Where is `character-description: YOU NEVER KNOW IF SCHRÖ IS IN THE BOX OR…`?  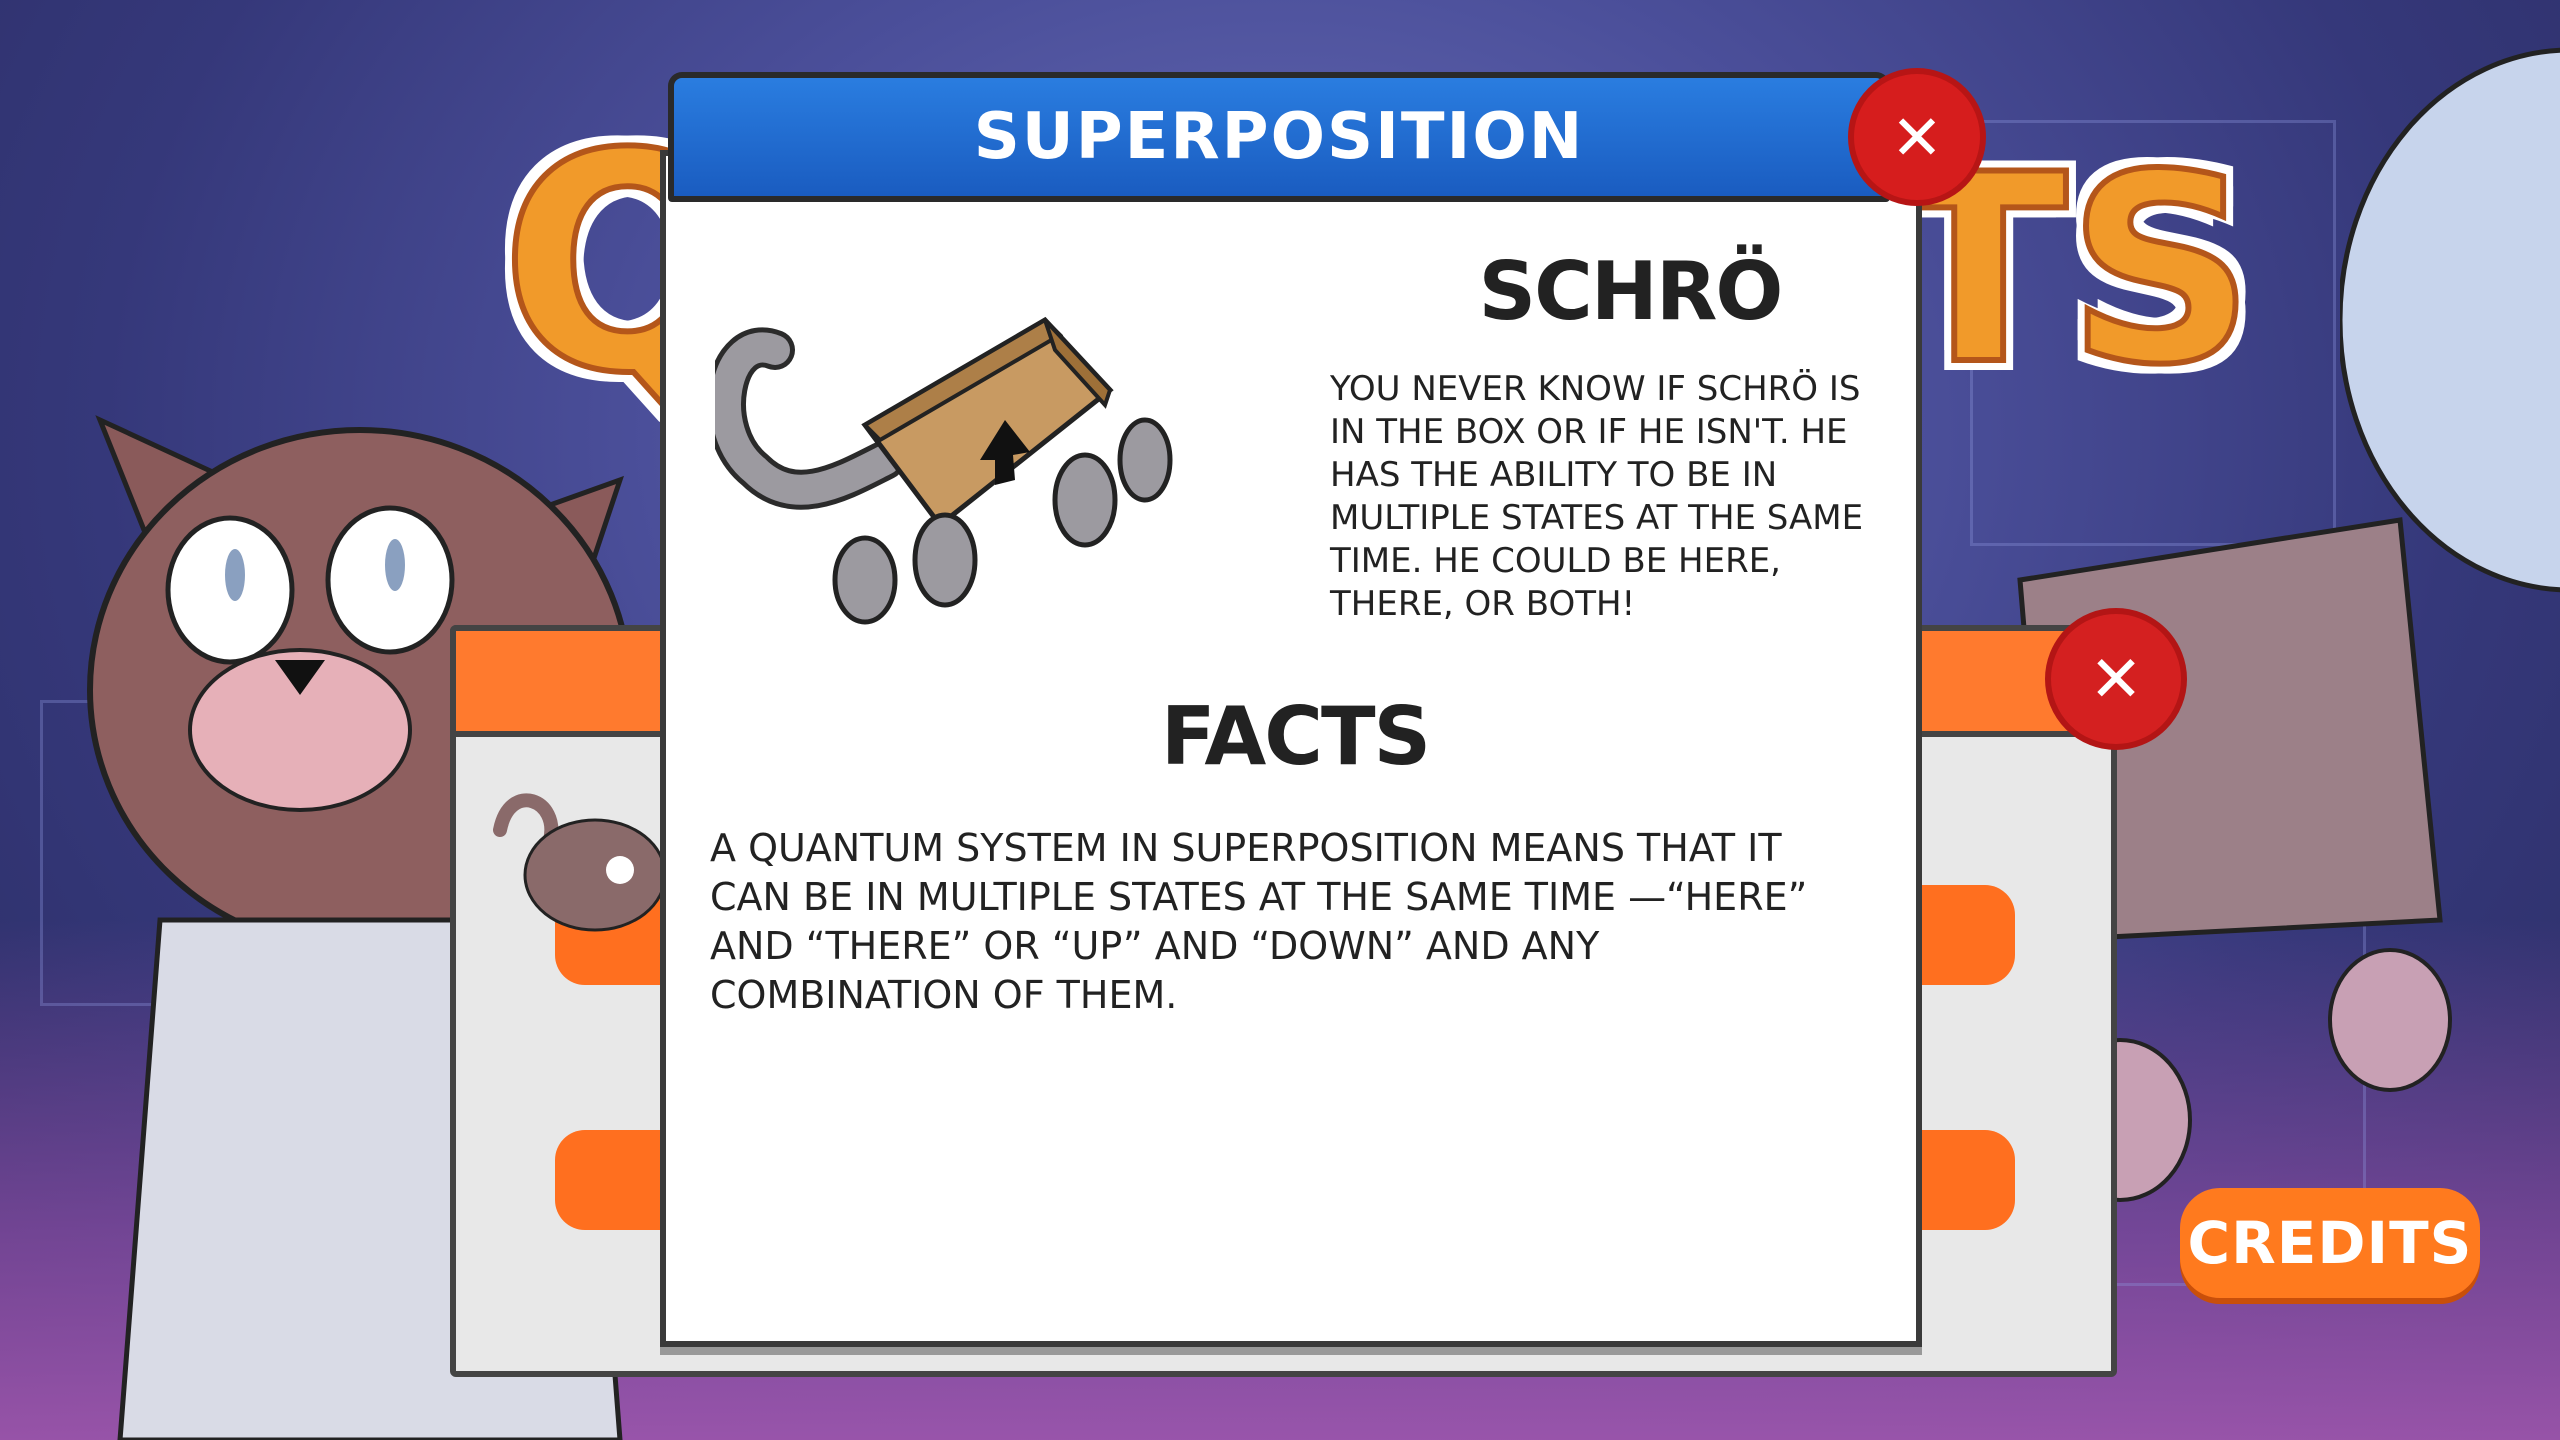
character-description: YOU NEVER KNOW IF SCHRÖ IS IN THE BOX OR… is located at coordinates (1597, 496).